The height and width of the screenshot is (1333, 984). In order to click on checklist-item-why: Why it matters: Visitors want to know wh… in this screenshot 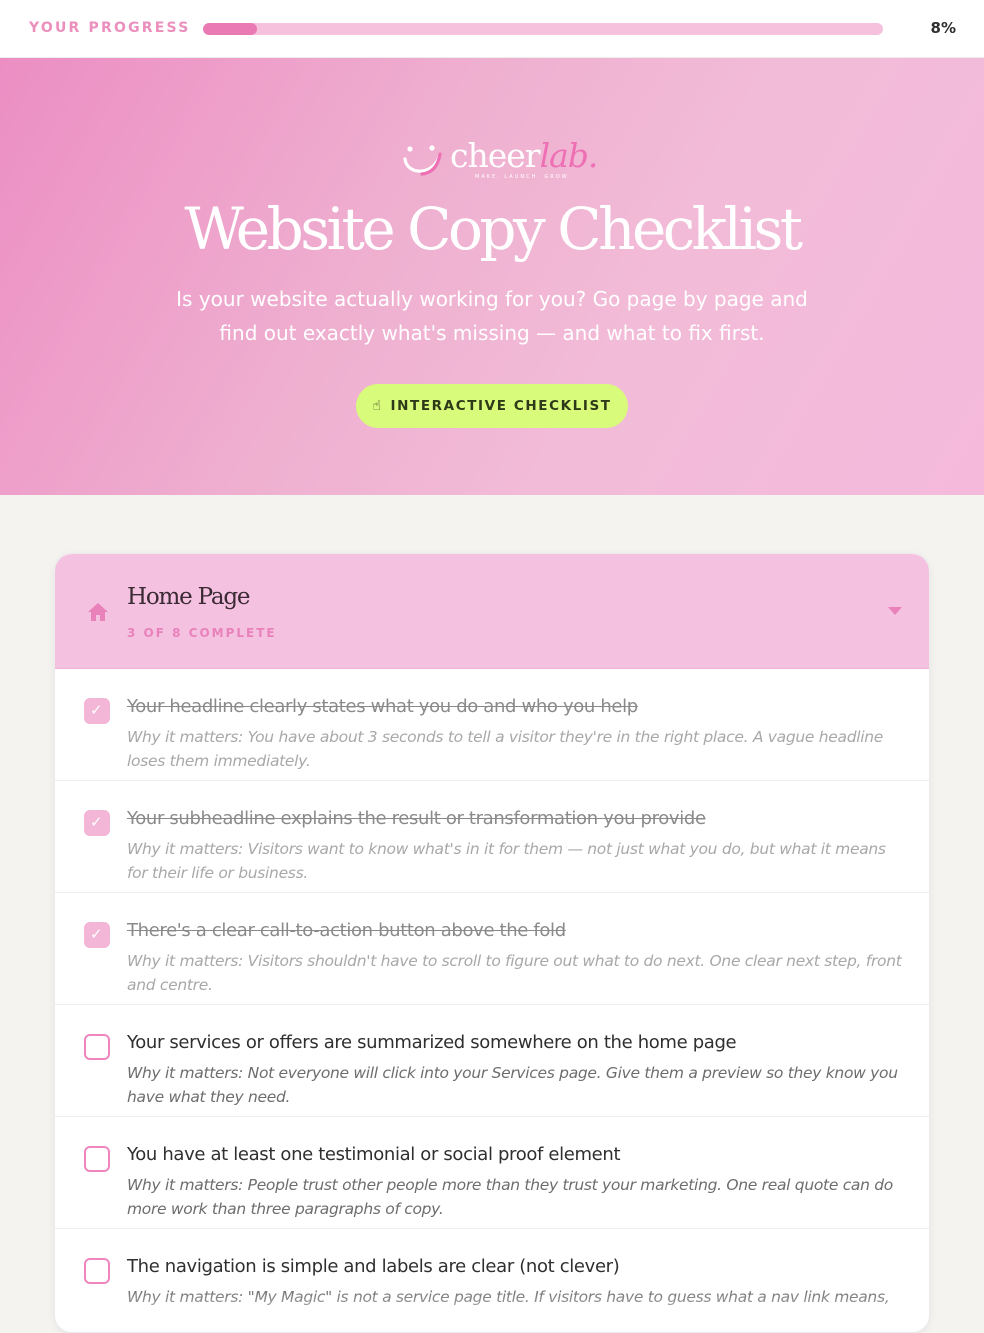, I will do `click(506, 861)`.